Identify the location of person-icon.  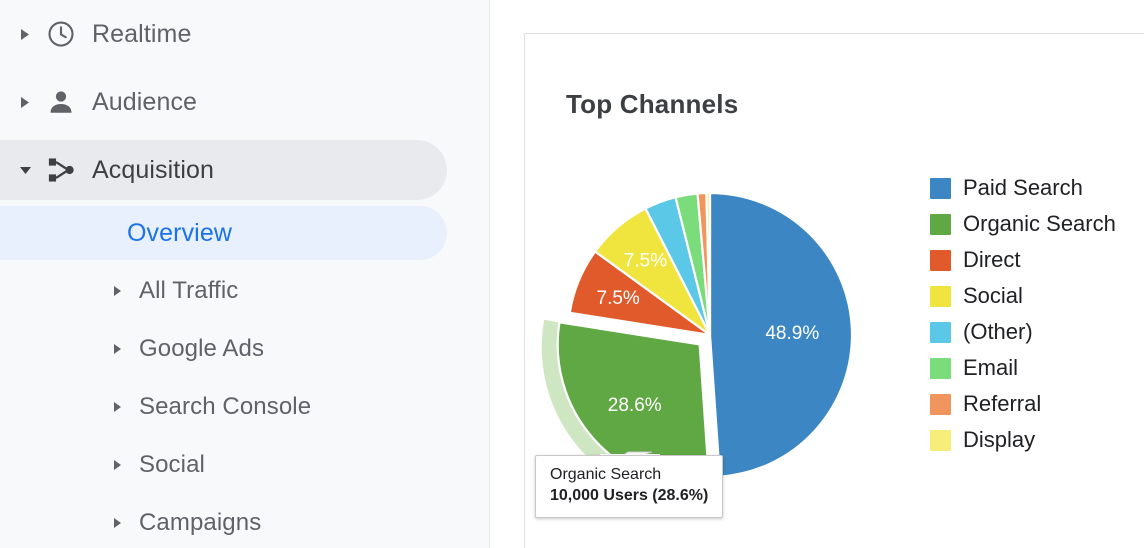
(63, 102).